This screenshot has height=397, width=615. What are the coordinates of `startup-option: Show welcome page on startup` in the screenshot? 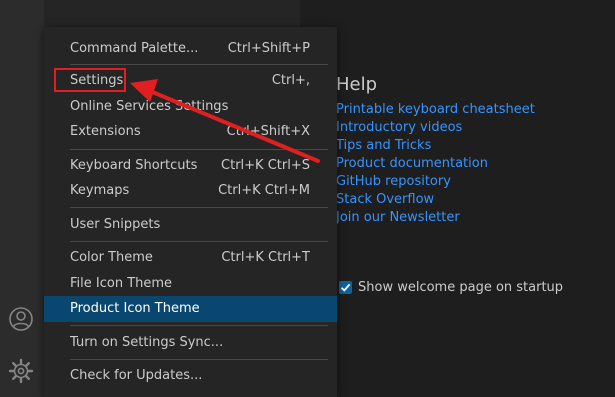 It's located at (451, 287).